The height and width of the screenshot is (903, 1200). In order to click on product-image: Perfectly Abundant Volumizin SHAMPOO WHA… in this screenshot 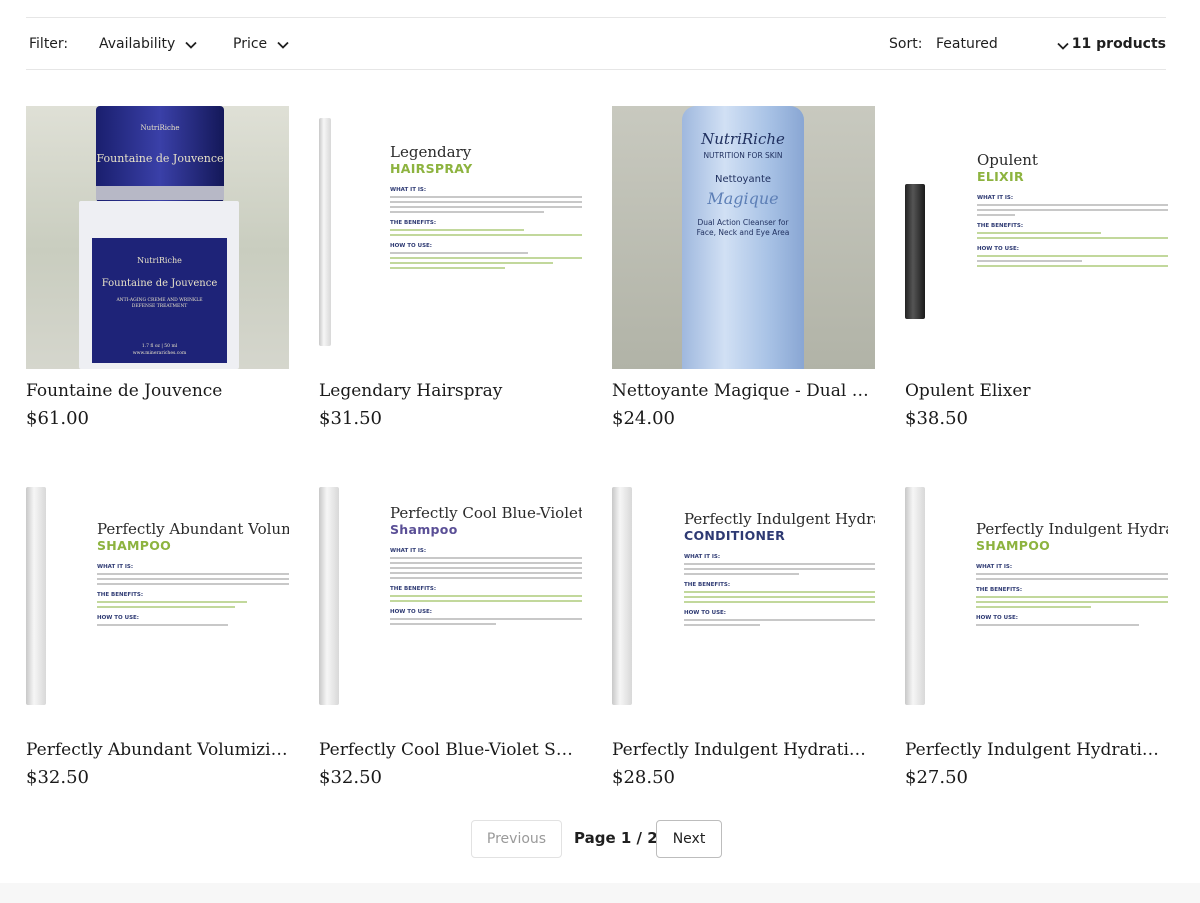, I will do `click(157, 596)`.